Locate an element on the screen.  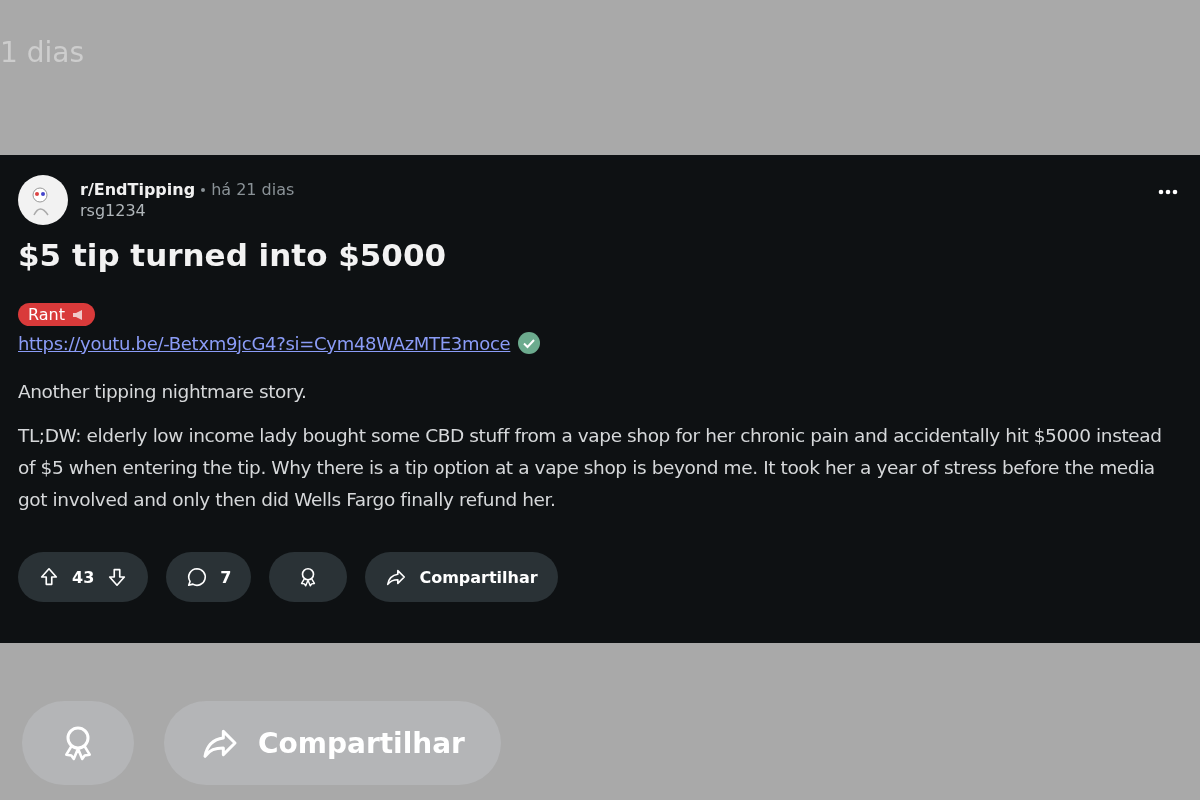
video-link: https://youtu.be/-Betxm9jcG4?si=Cym48WAzMTE3moce is located at coordinates (264, 343).